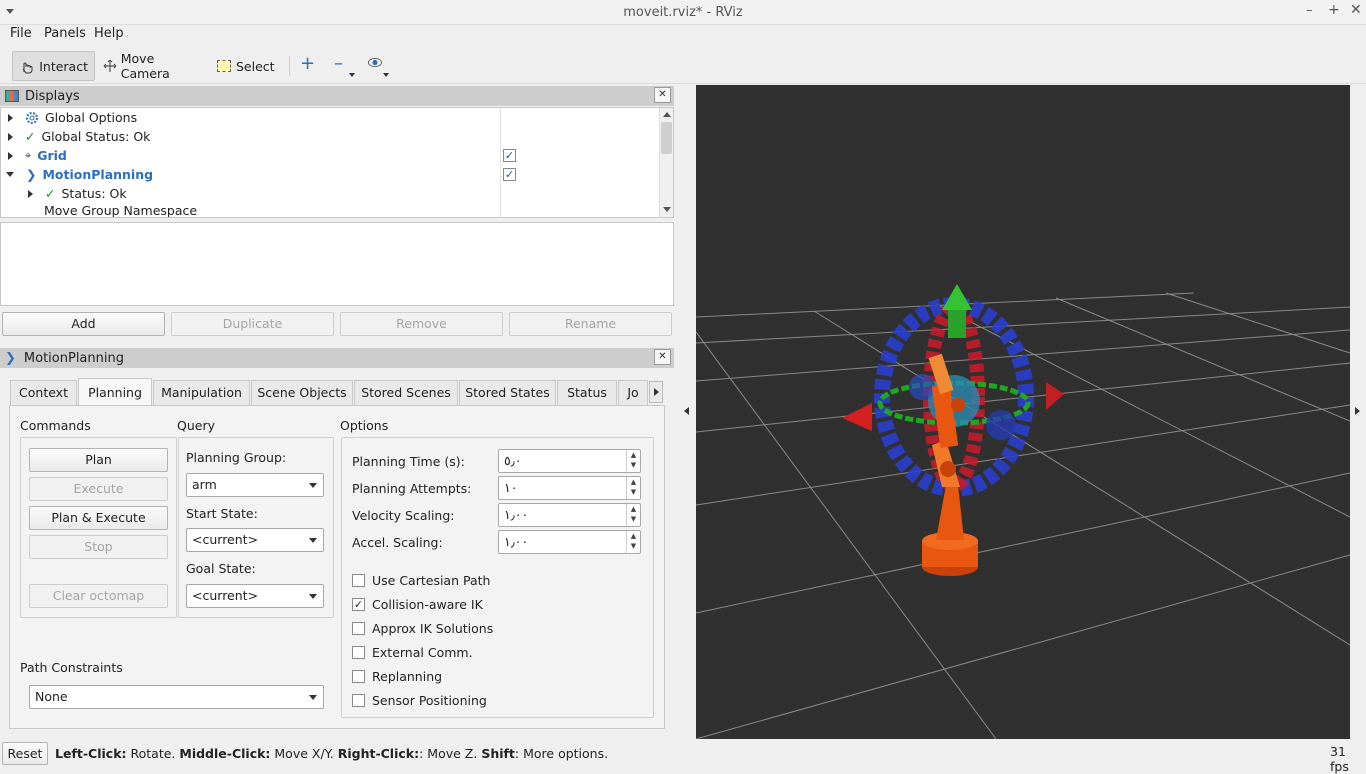 The height and width of the screenshot is (774, 1366). What do you see at coordinates (422, 628) in the screenshot?
I see `approx-ik-checkbox: Approx IK Solutions` at bounding box center [422, 628].